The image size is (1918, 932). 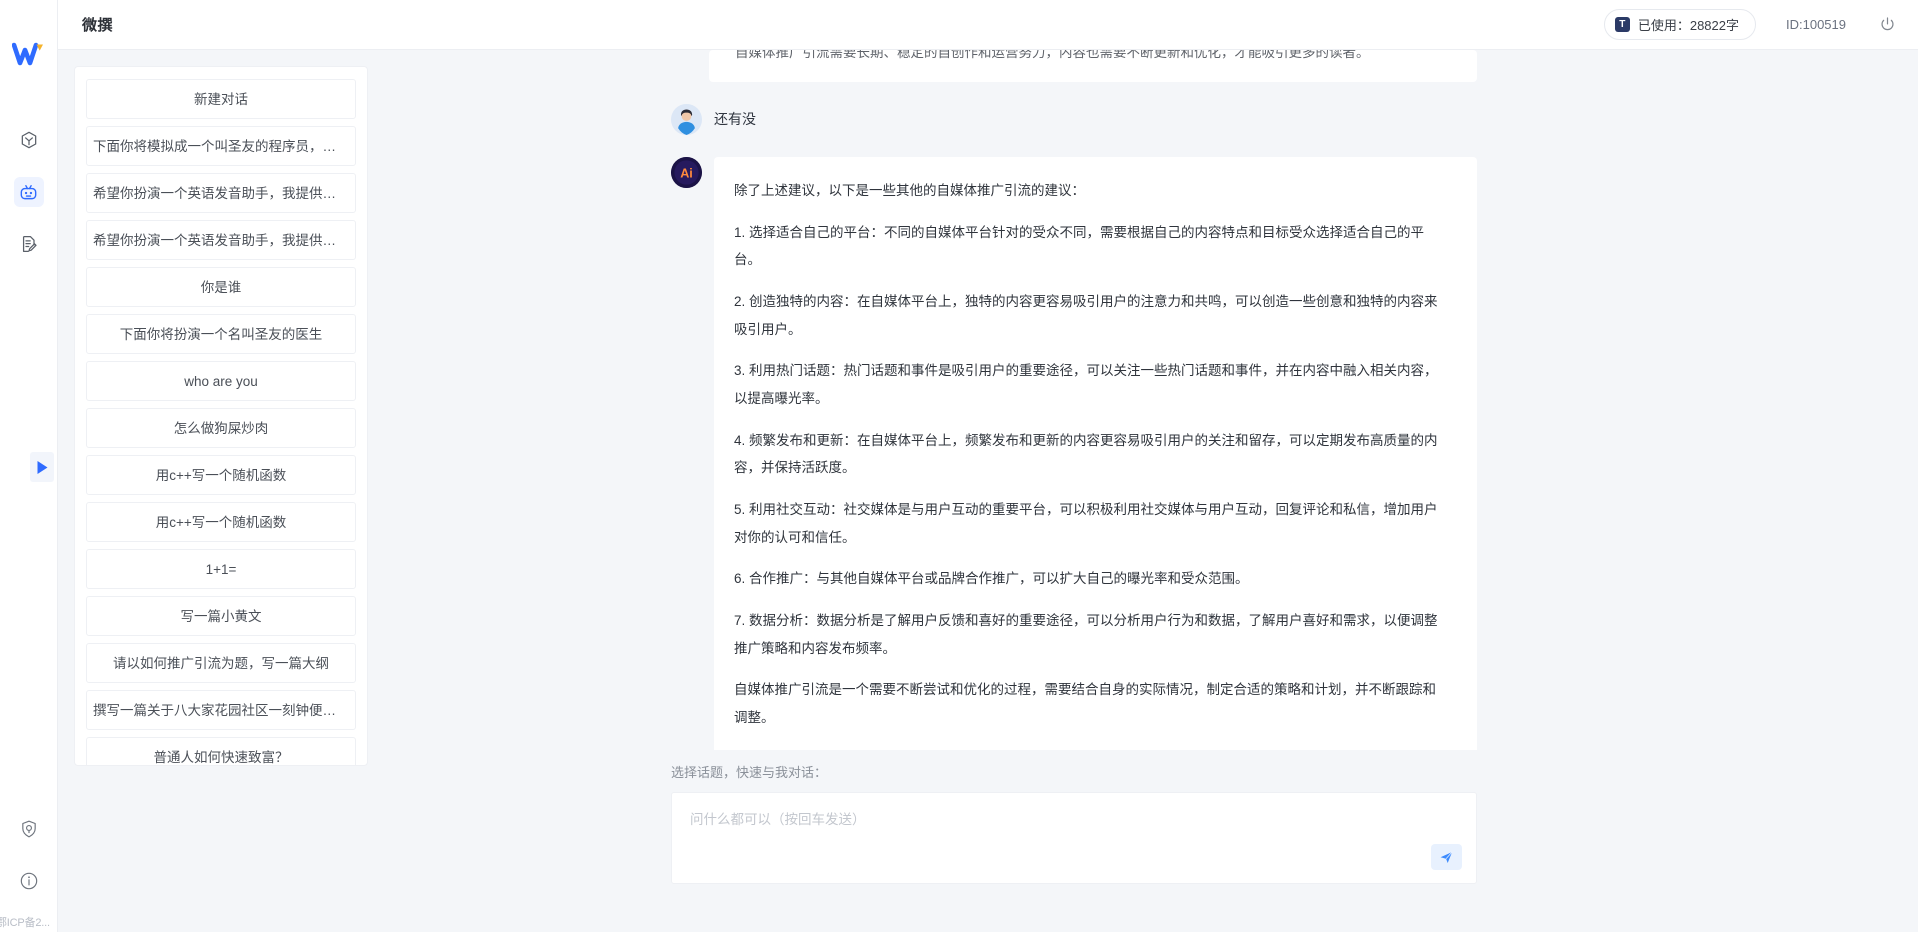 I want to click on send-button, so click(x=1446, y=857).